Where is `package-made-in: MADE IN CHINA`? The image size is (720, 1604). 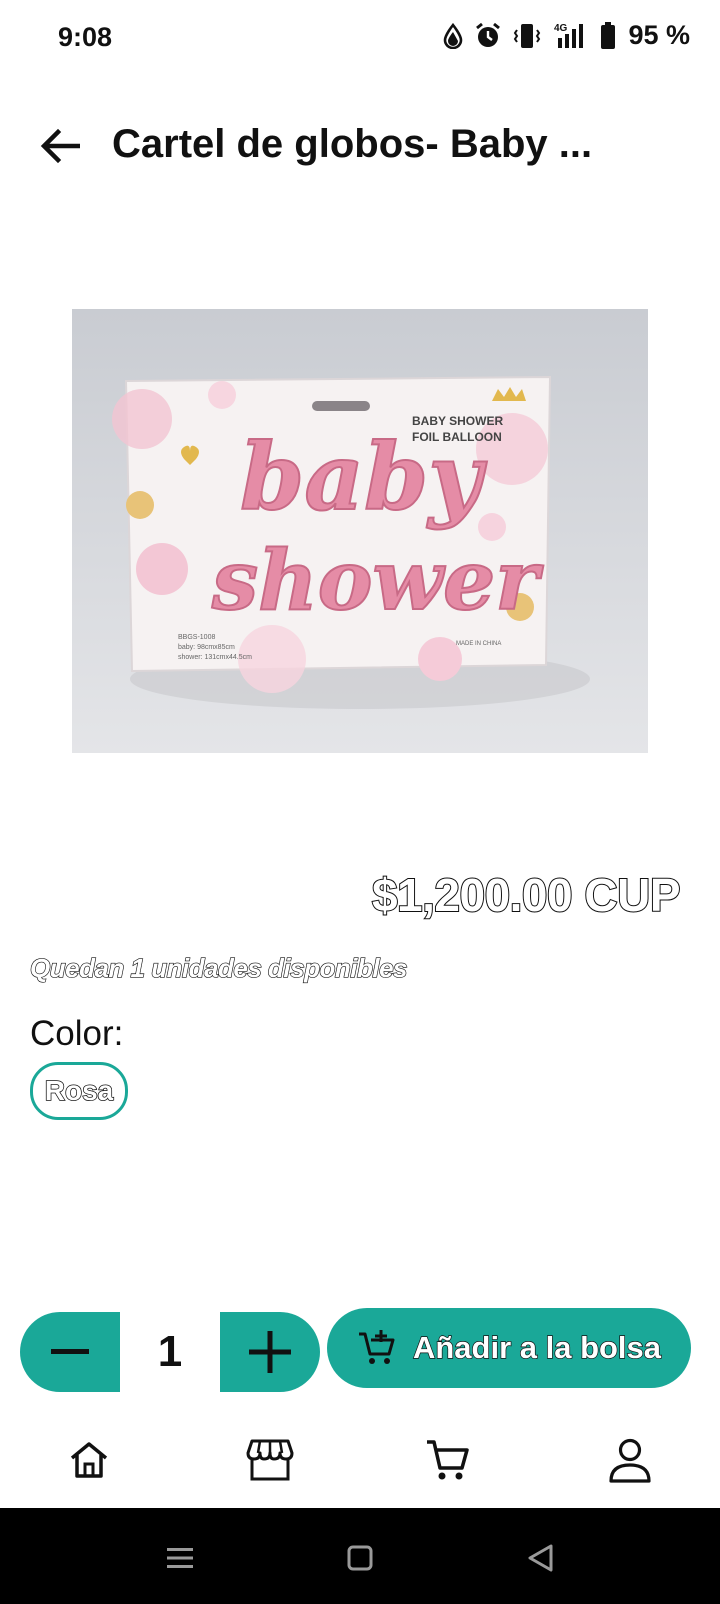 package-made-in: MADE IN CHINA is located at coordinates (478, 644).